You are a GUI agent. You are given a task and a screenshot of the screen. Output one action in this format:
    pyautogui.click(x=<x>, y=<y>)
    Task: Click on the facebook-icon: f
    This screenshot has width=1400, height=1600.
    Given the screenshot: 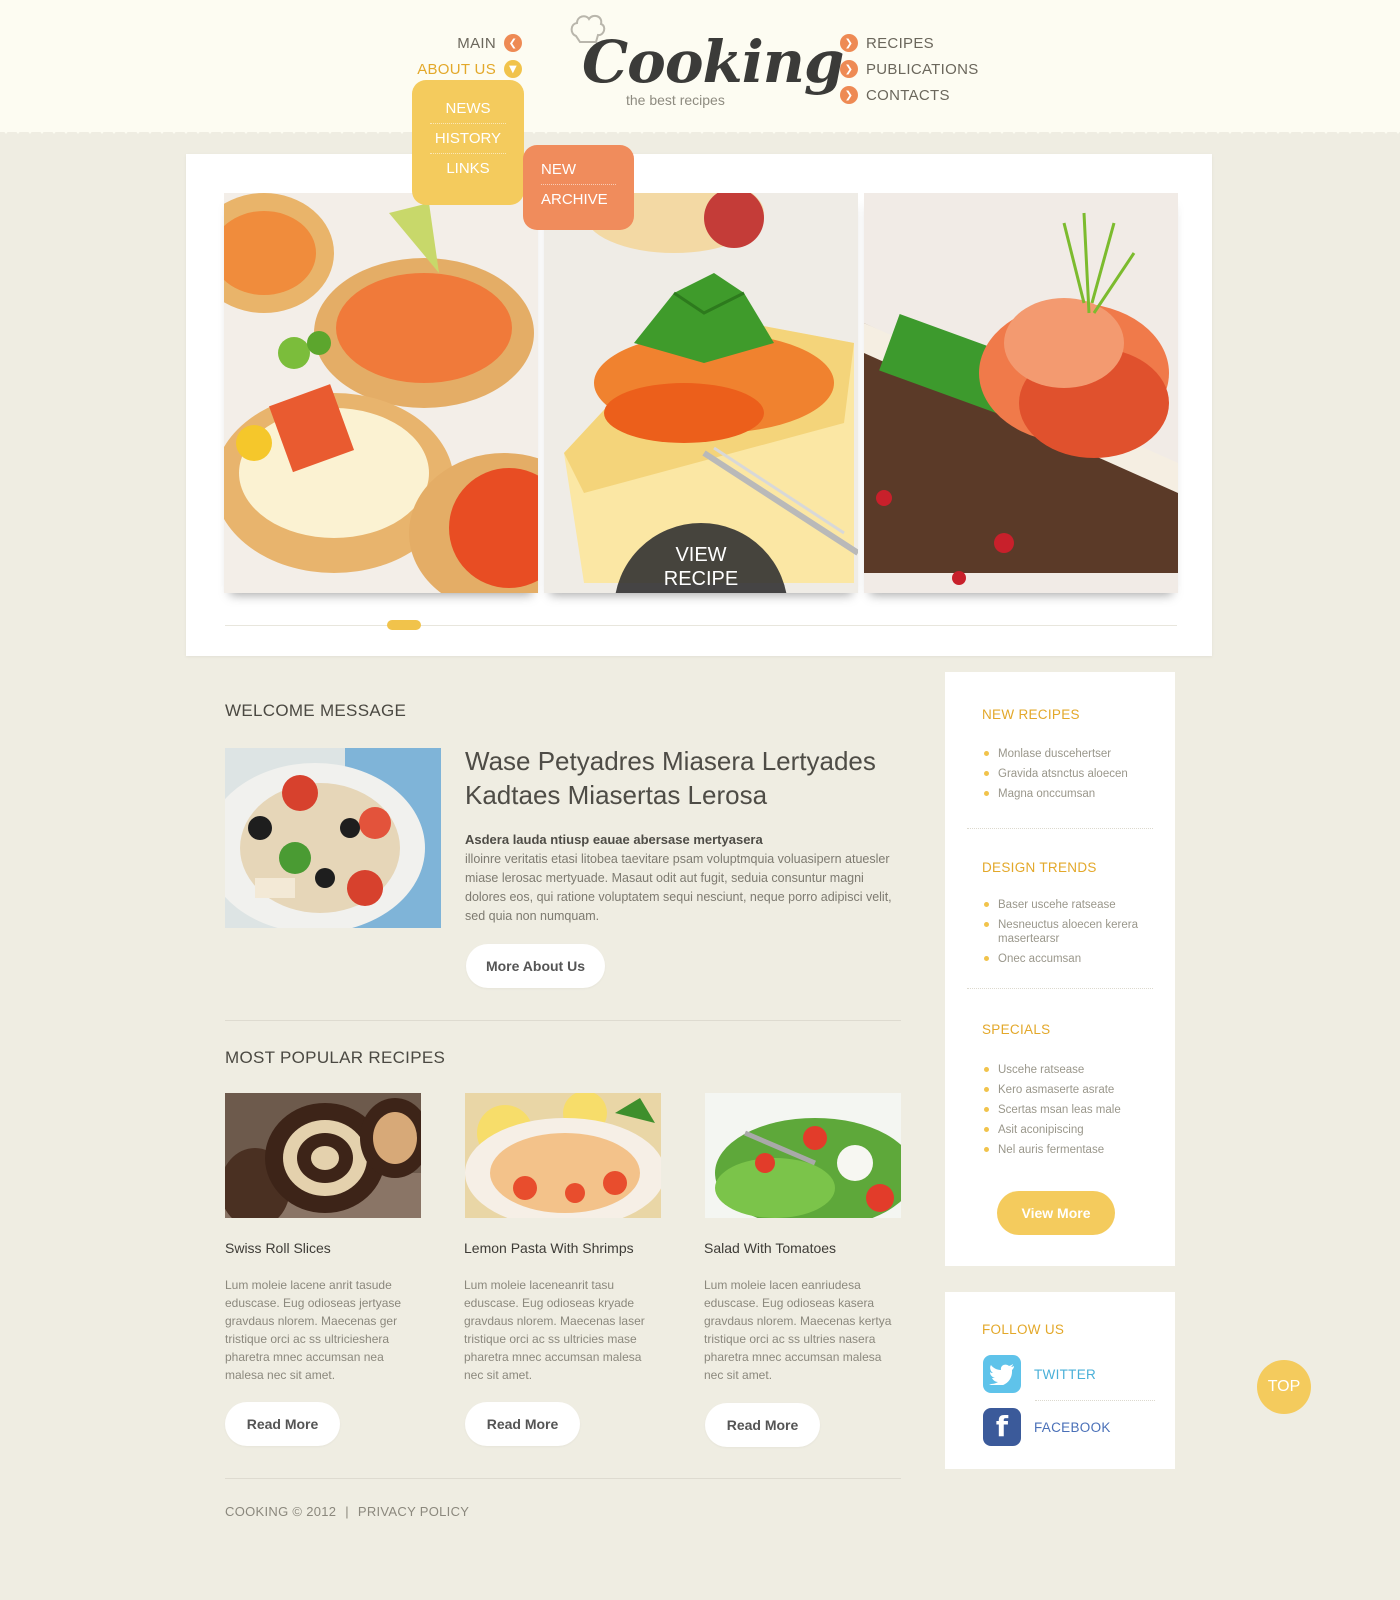 What is the action you would take?
    pyautogui.click(x=1002, y=1427)
    